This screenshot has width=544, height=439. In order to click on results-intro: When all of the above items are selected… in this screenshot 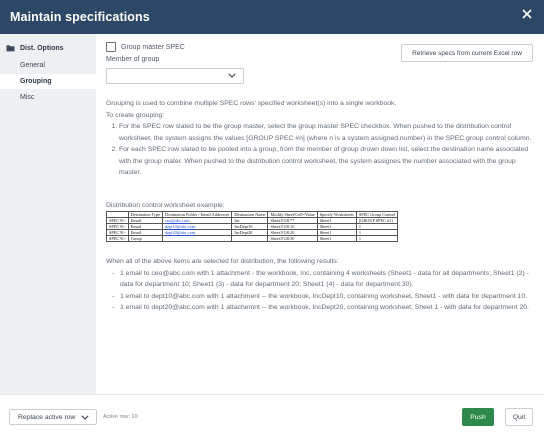, I will do `click(222, 261)`.